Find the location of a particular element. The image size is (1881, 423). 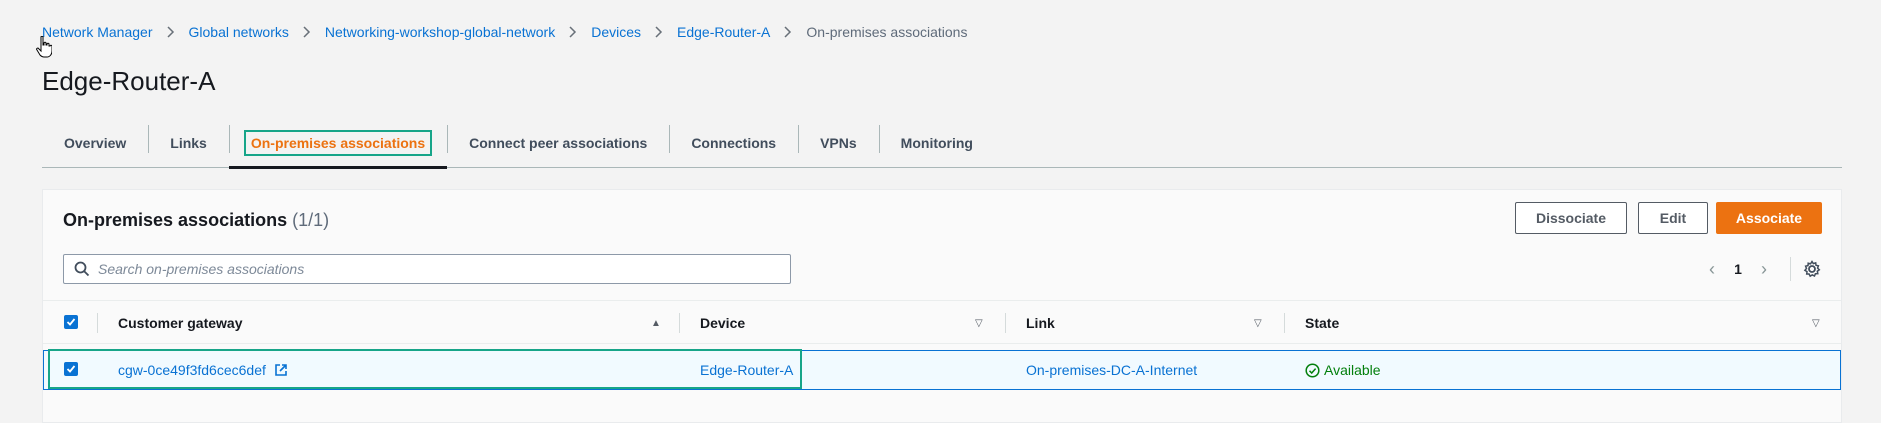

breadcrumb-network-manager: Network Manager is located at coordinates (97, 32).